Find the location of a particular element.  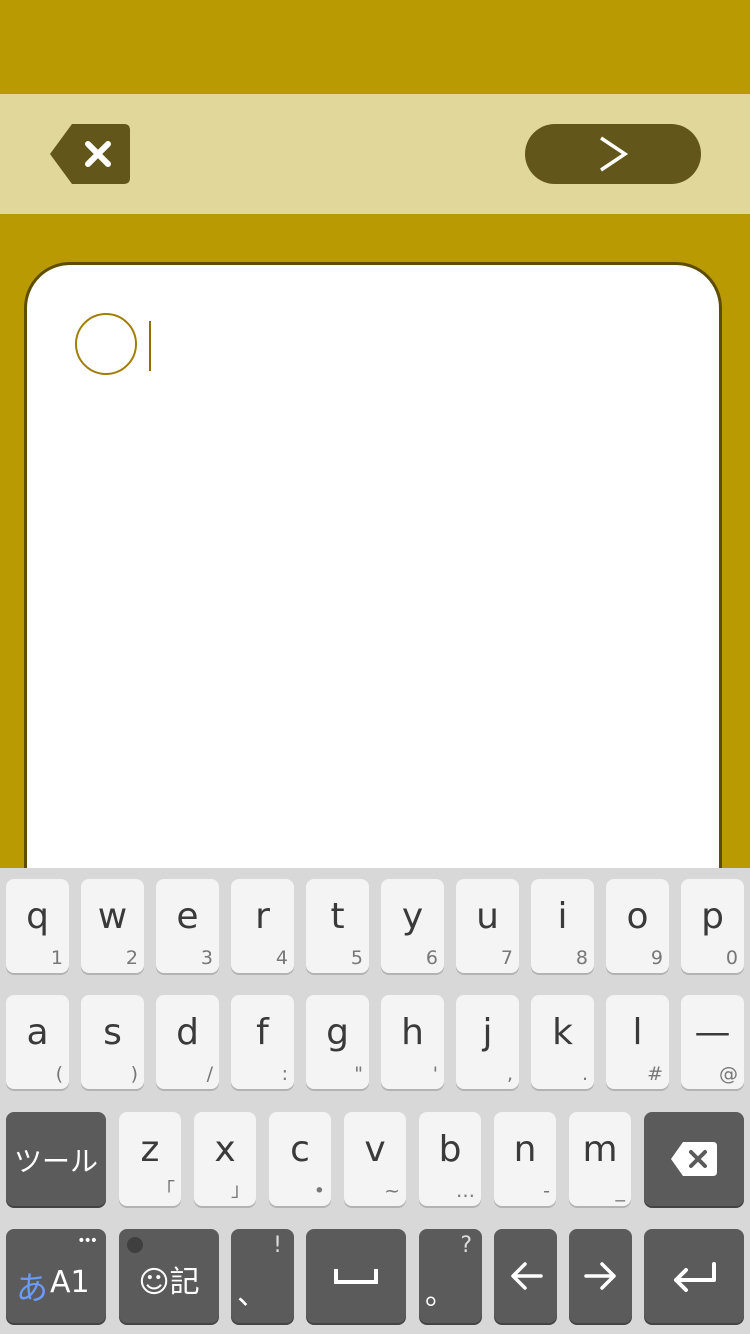

key-sublabel: 5 is located at coordinates (356, 958).